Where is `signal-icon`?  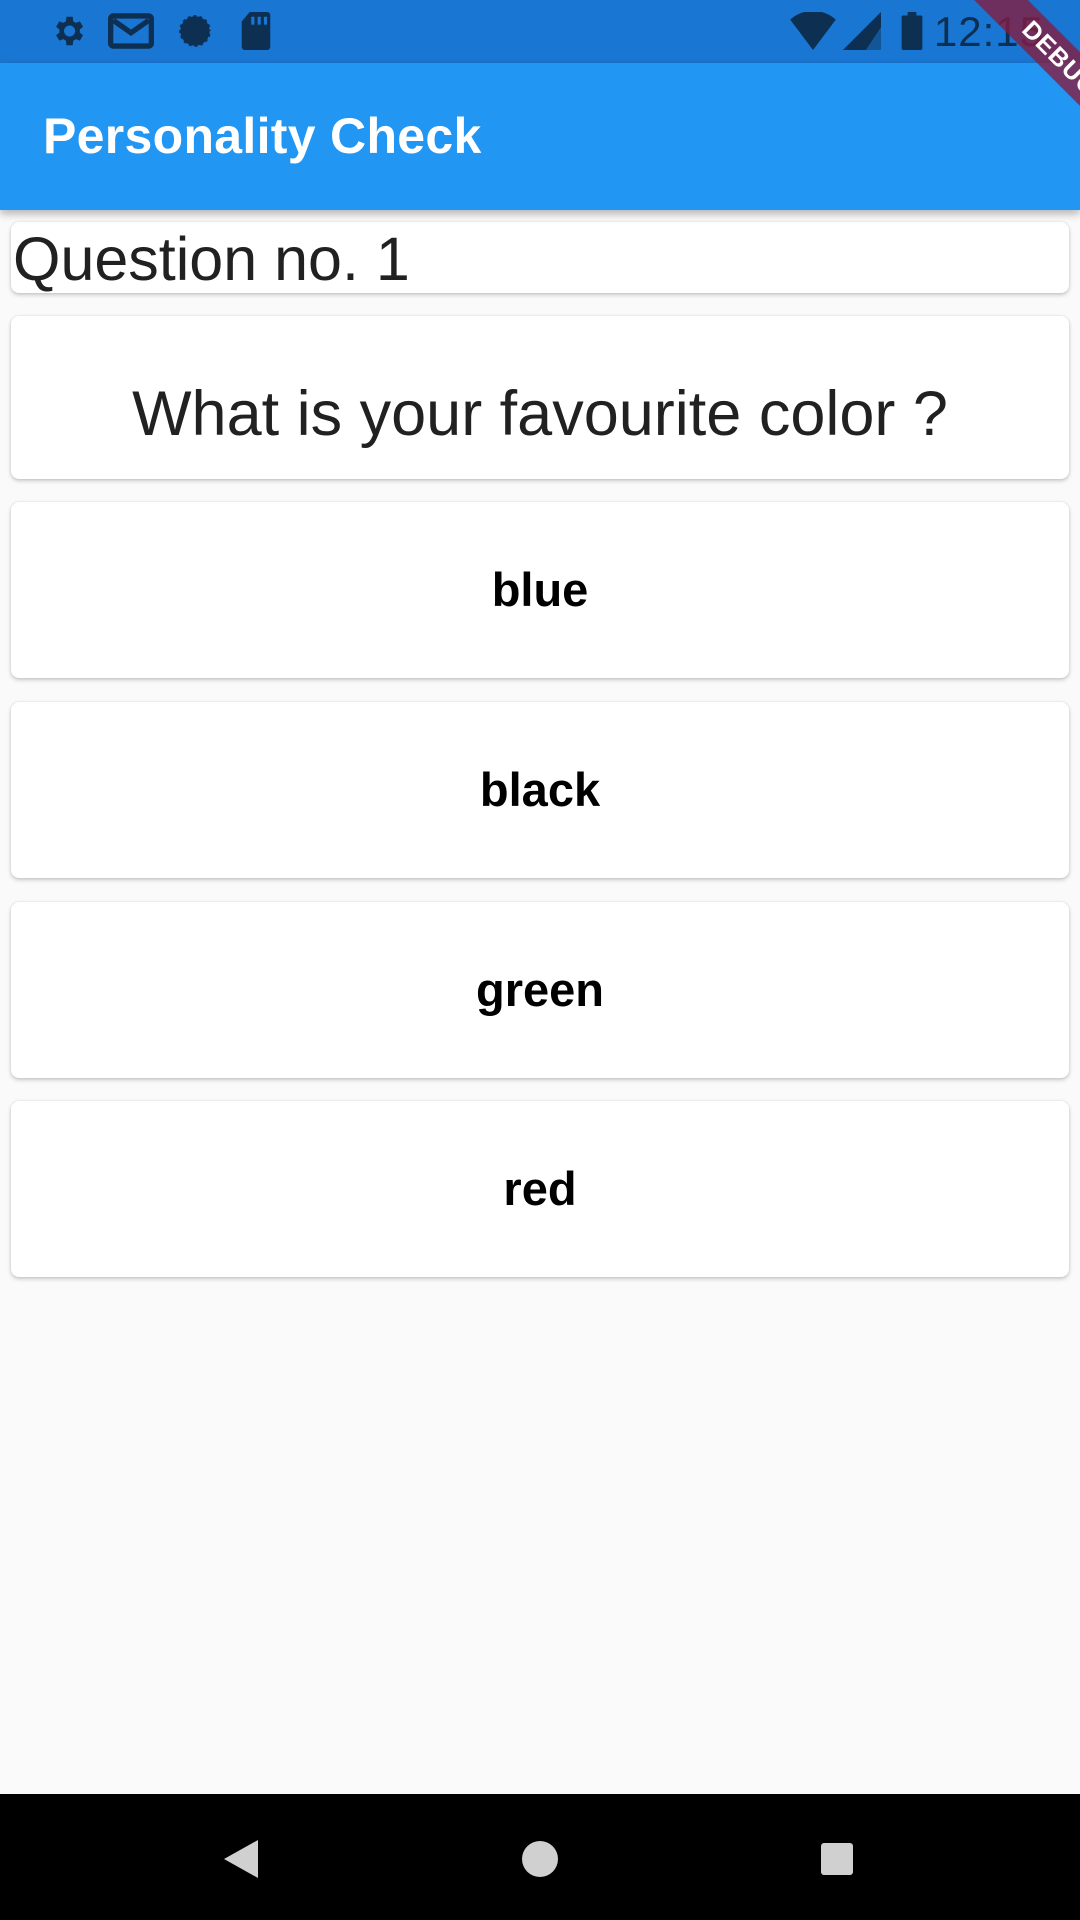 signal-icon is located at coordinates (862, 31).